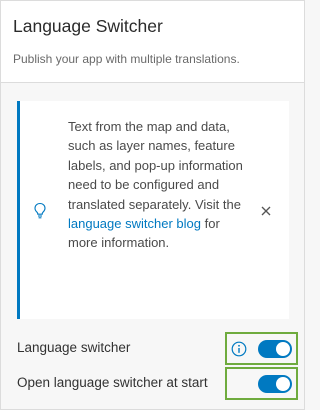  Describe the element at coordinates (239, 349) in the screenshot. I see `info-icon` at that location.